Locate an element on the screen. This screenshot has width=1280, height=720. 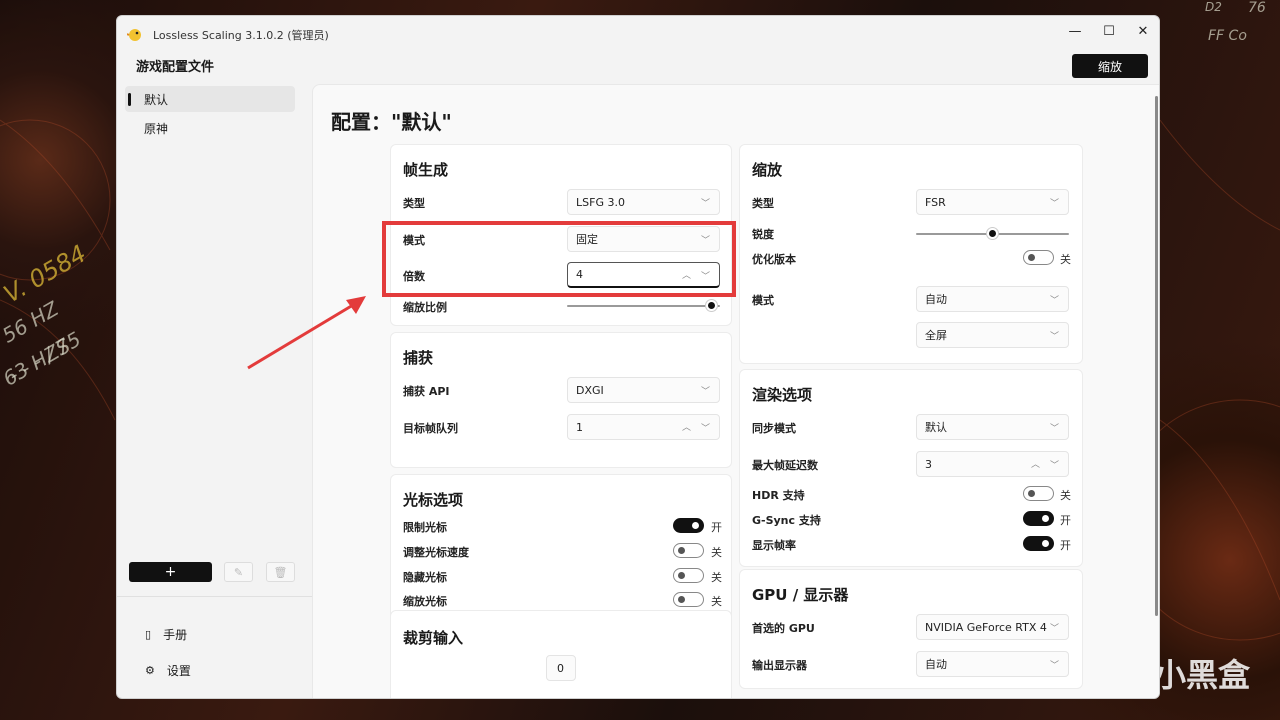
cursor-speed-toggle is located at coordinates (688, 550).